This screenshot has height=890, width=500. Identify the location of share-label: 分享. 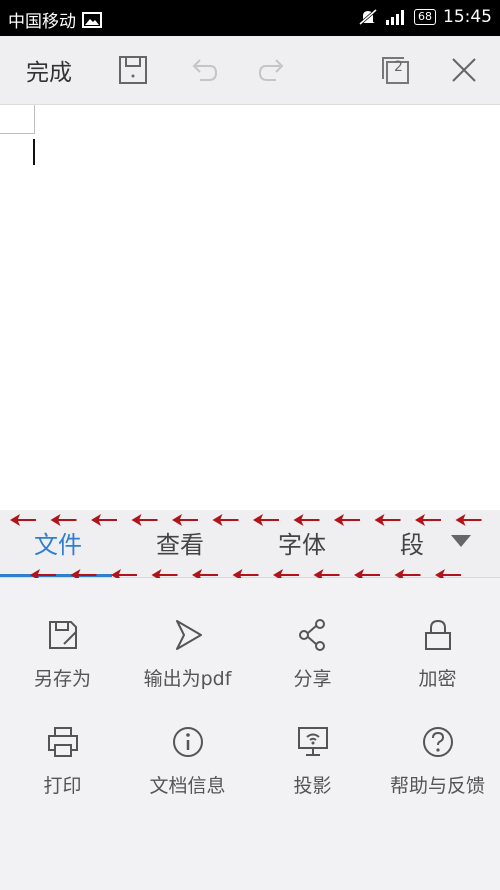
(312, 679).